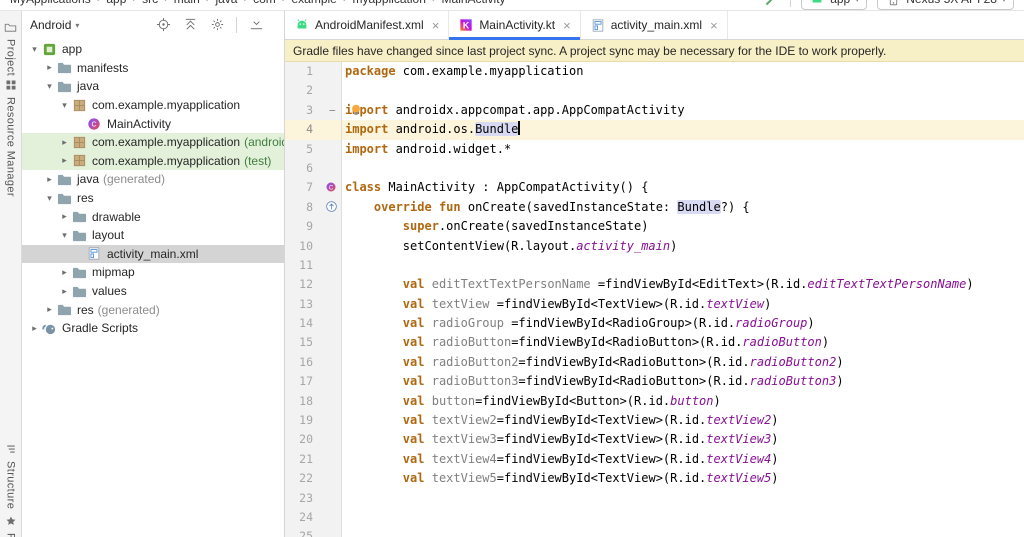 Image resolution: width=1024 pixels, height=537 pixels. Describe the element at coordinates (313, 149) in the screenshot. I see `gutter: 5` at that location.